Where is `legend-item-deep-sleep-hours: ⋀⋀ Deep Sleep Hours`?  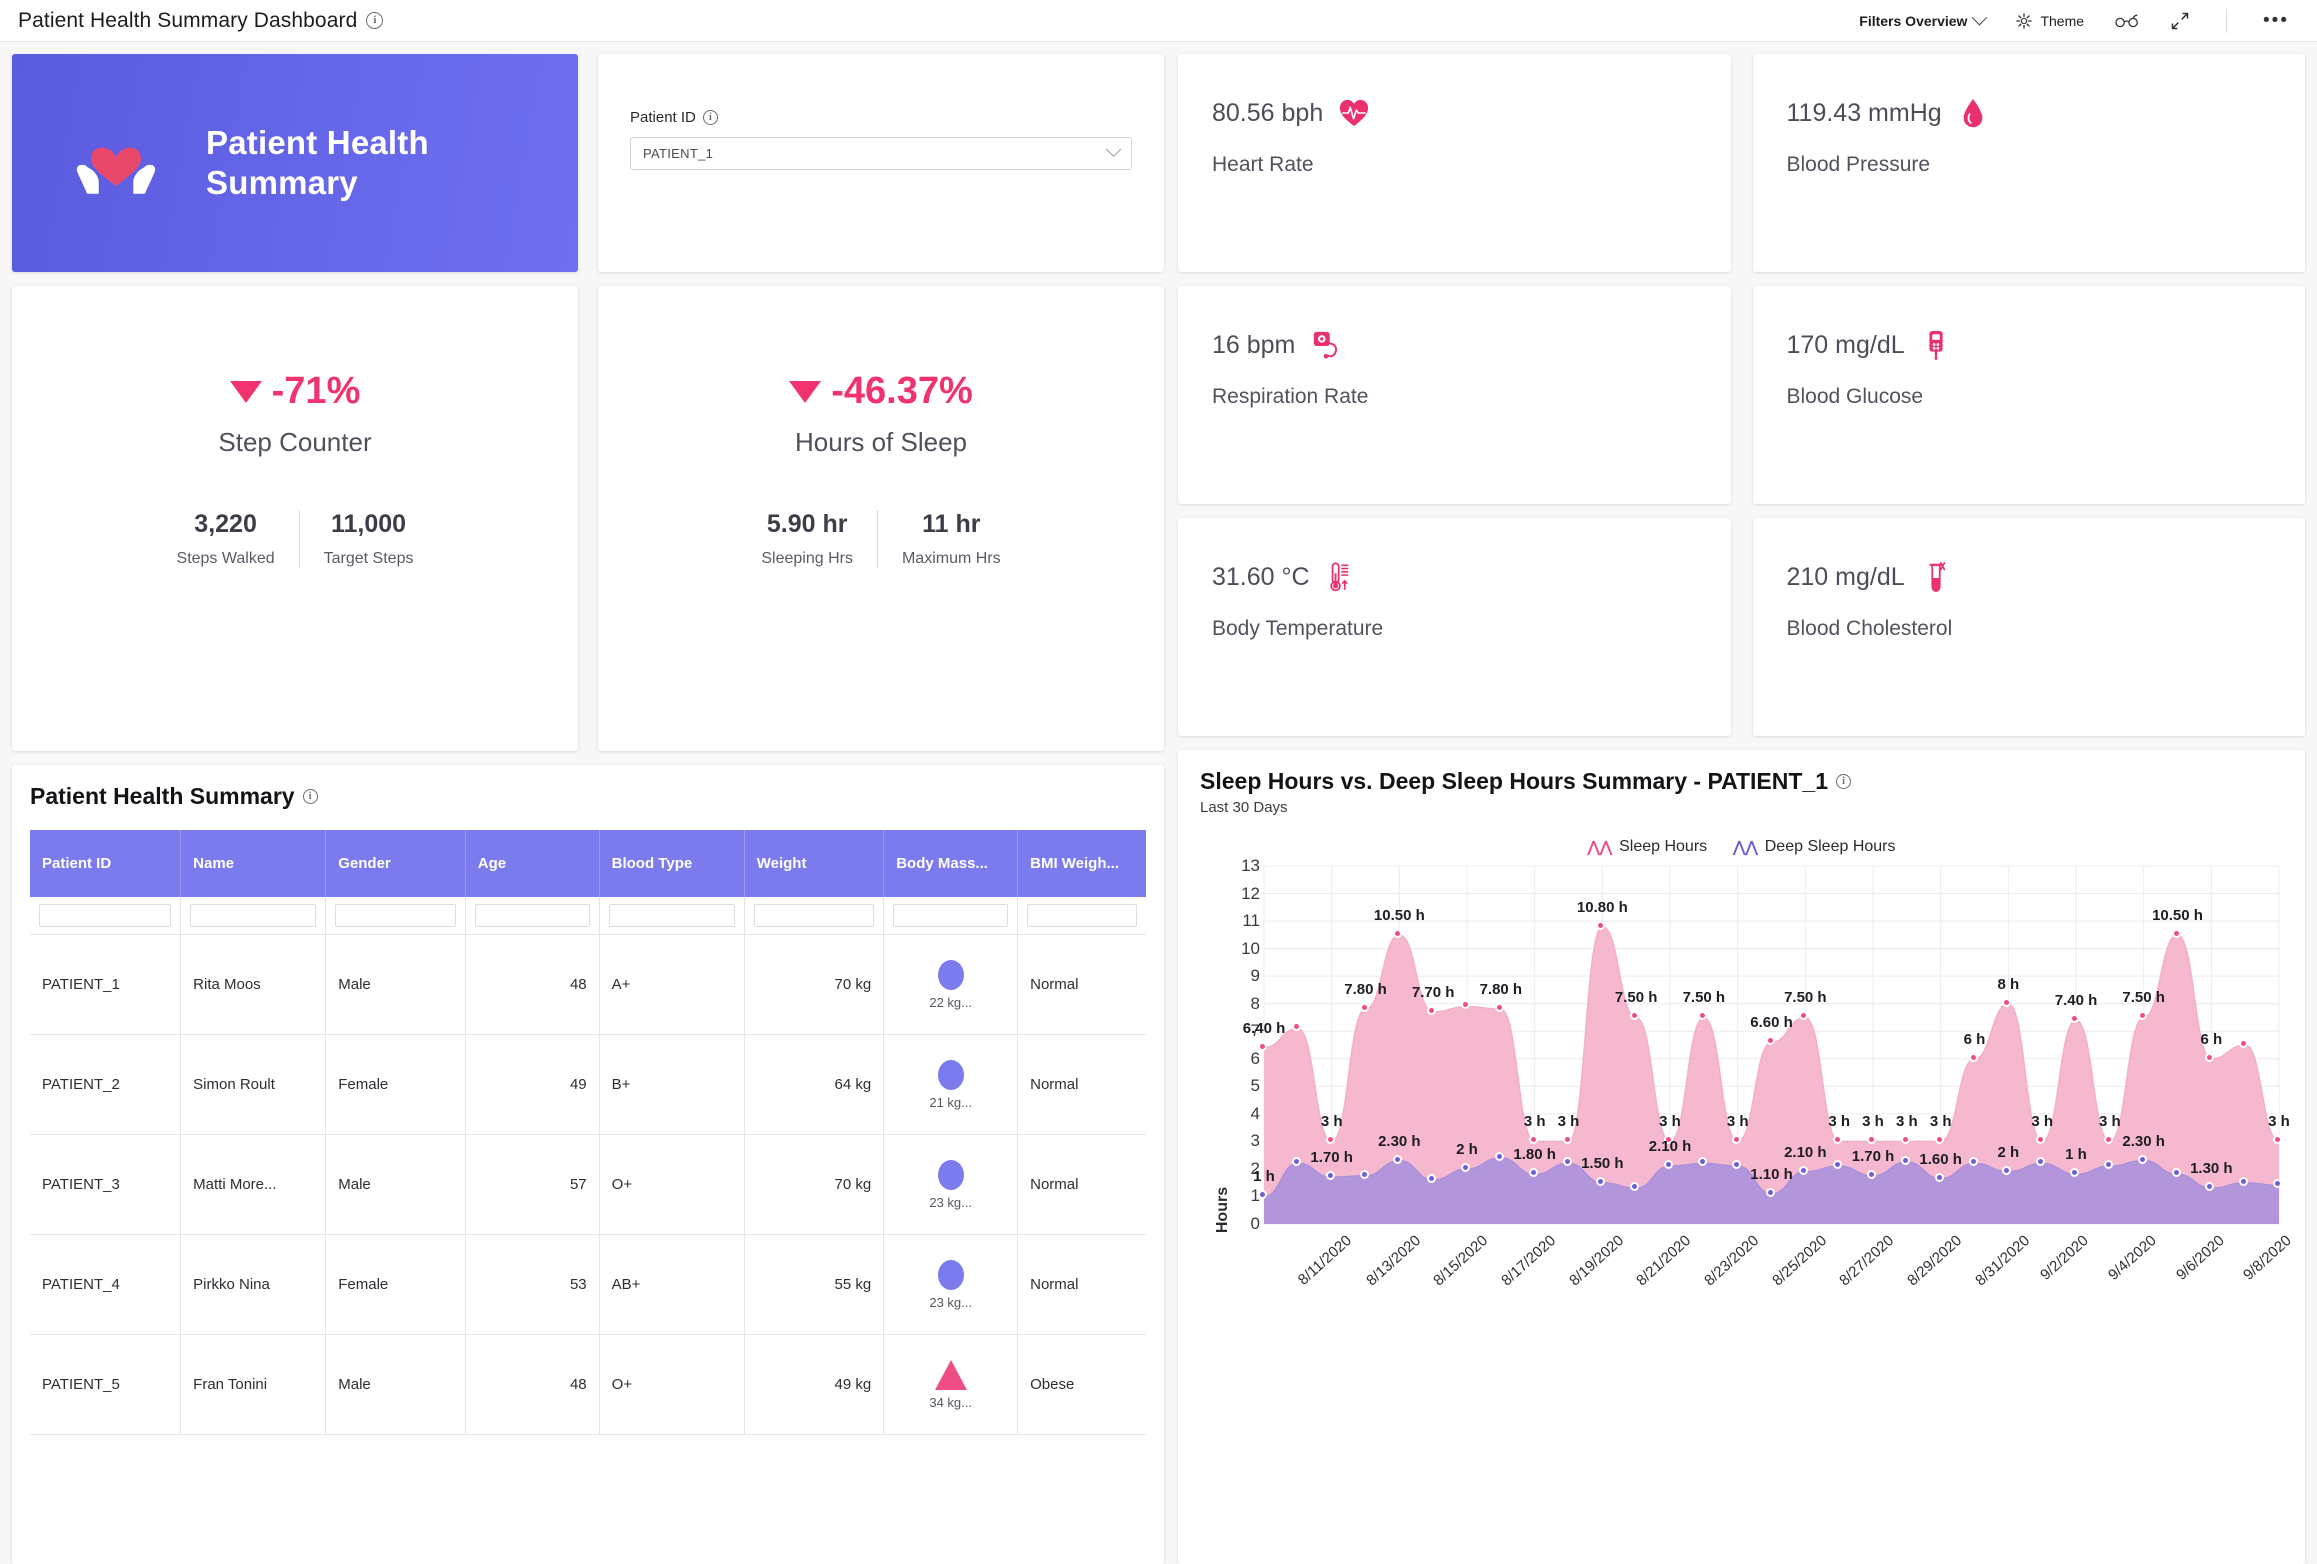 legend-item-deep-sleep-hours: ⋀⋀ Deep Sleep Hours is located at coordinates (1814, 847).